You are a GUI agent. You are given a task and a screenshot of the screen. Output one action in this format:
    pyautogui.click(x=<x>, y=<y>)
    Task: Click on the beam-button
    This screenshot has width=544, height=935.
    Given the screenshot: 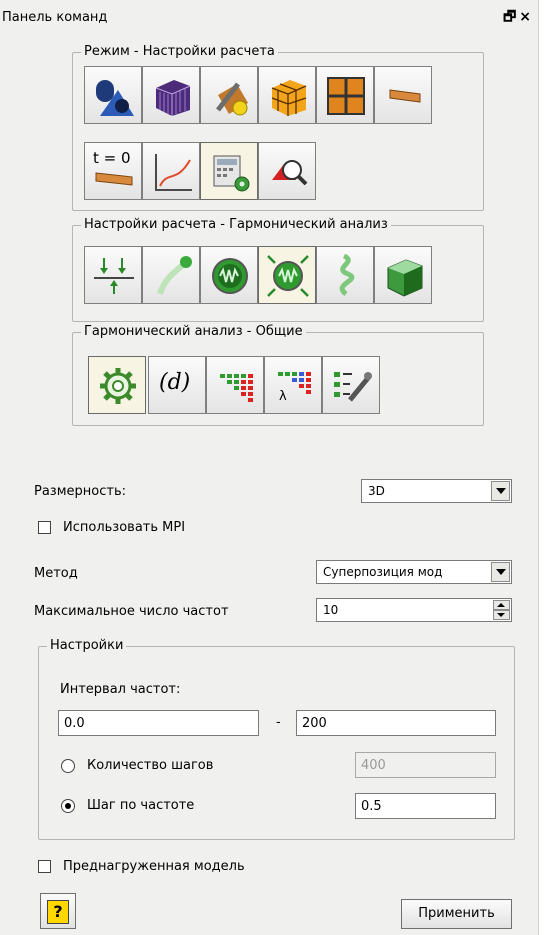 What is the action you would take?
    pyautogui.click(x=403, y=95)
    